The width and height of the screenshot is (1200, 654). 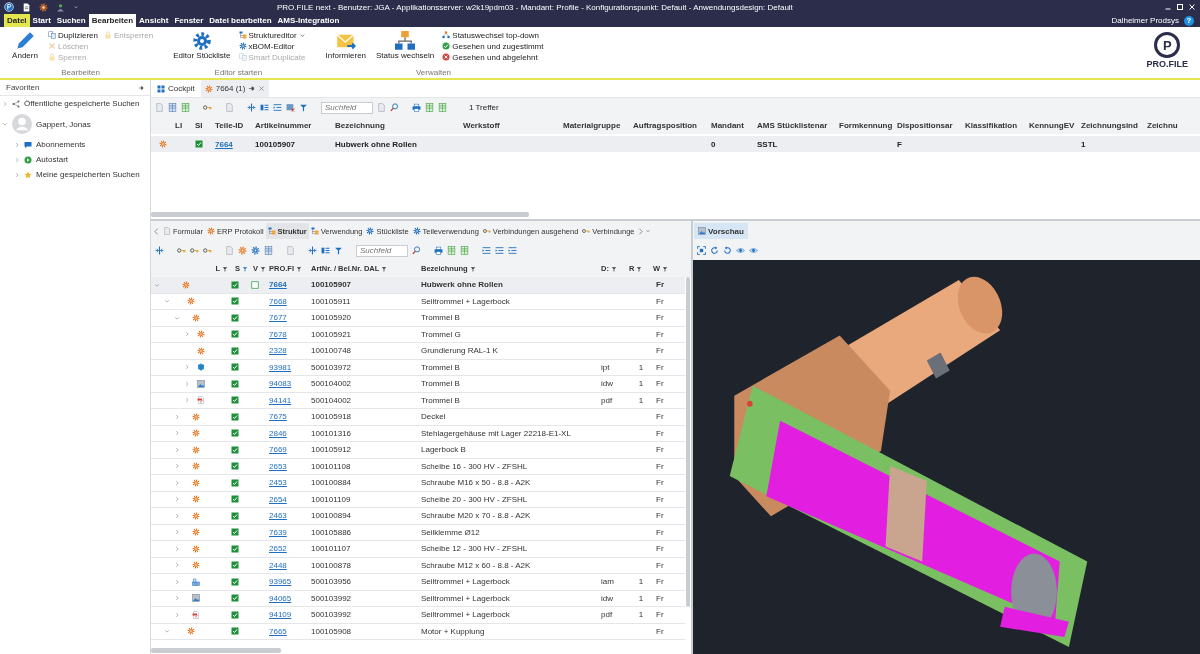 What do you see at coordinates (308, 20) in the screenshot?
I see `menu-tab: AMS-Integration` at bounding box center [308, 20].